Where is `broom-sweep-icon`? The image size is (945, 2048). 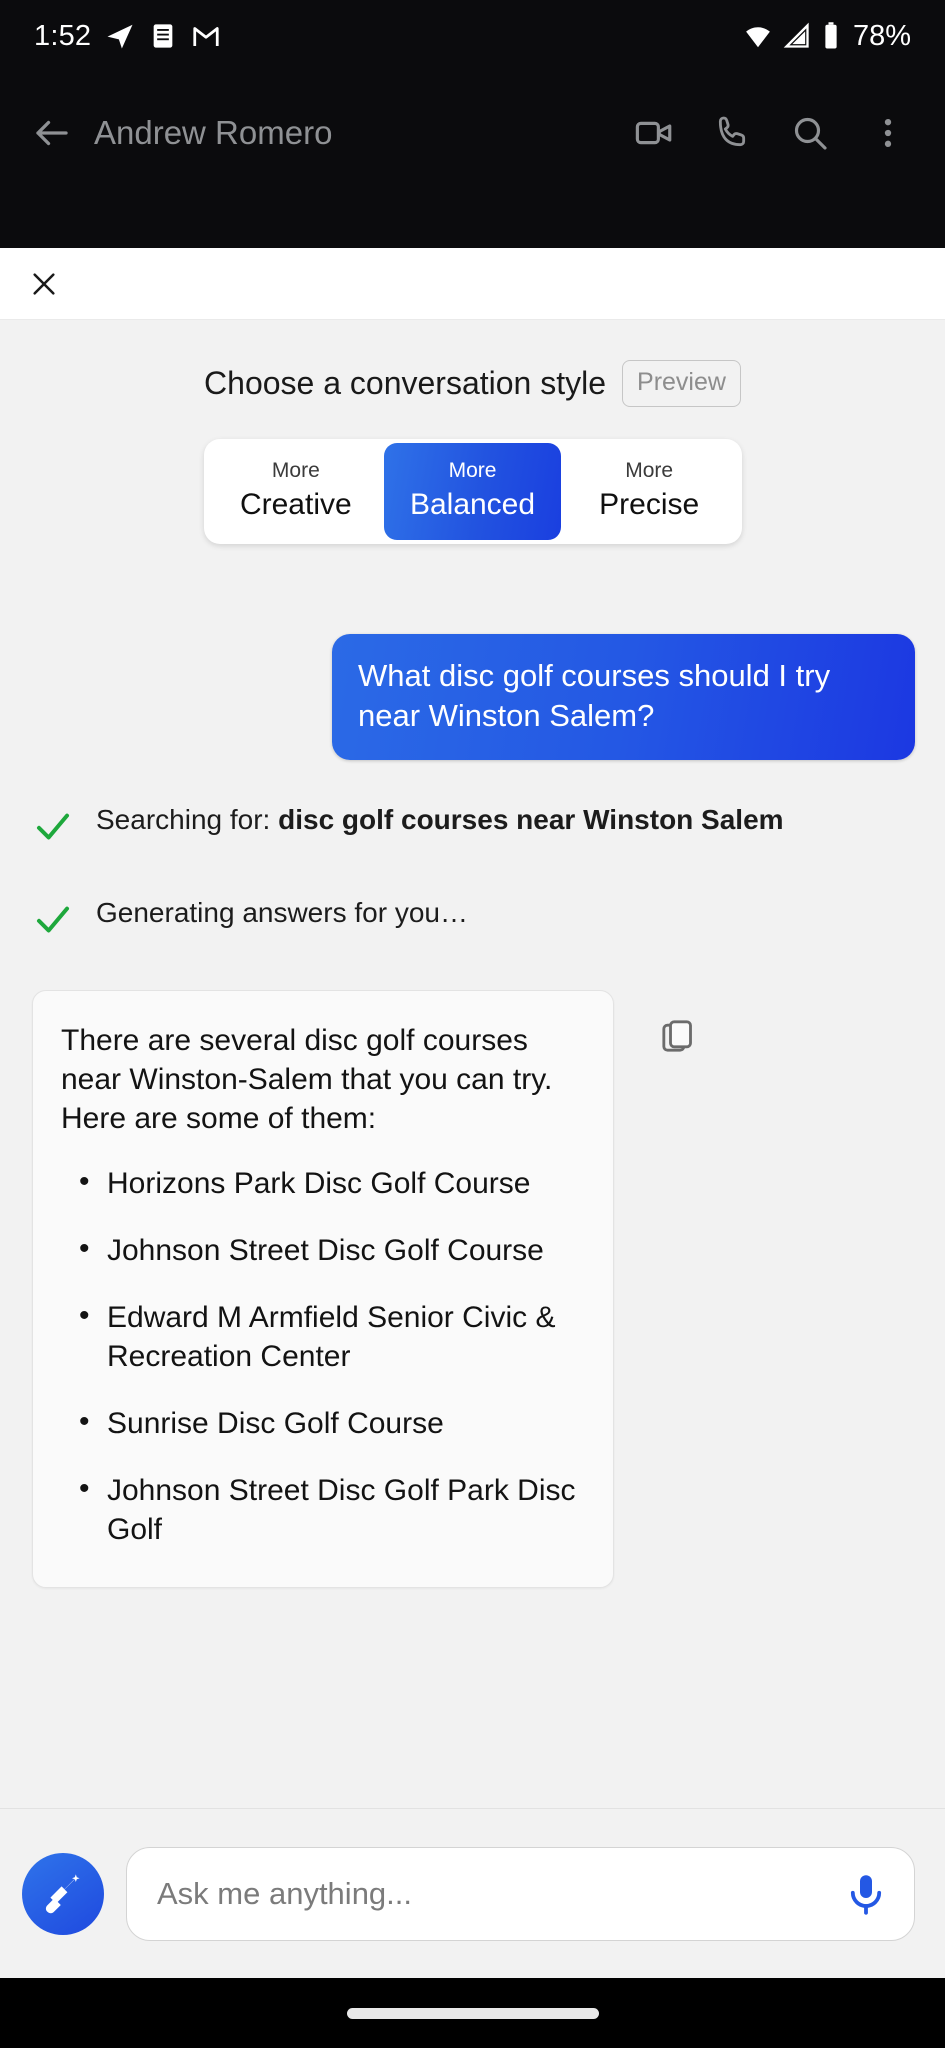
broom-sweep-icon is located at coordinates (63, 1893).